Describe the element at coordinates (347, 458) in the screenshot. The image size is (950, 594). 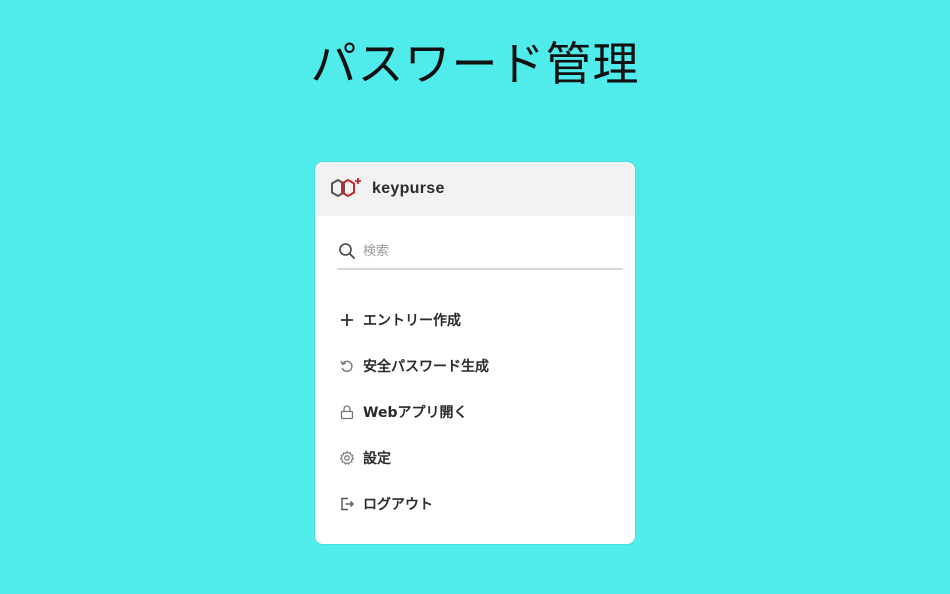
I see `gear-icon` at that location.